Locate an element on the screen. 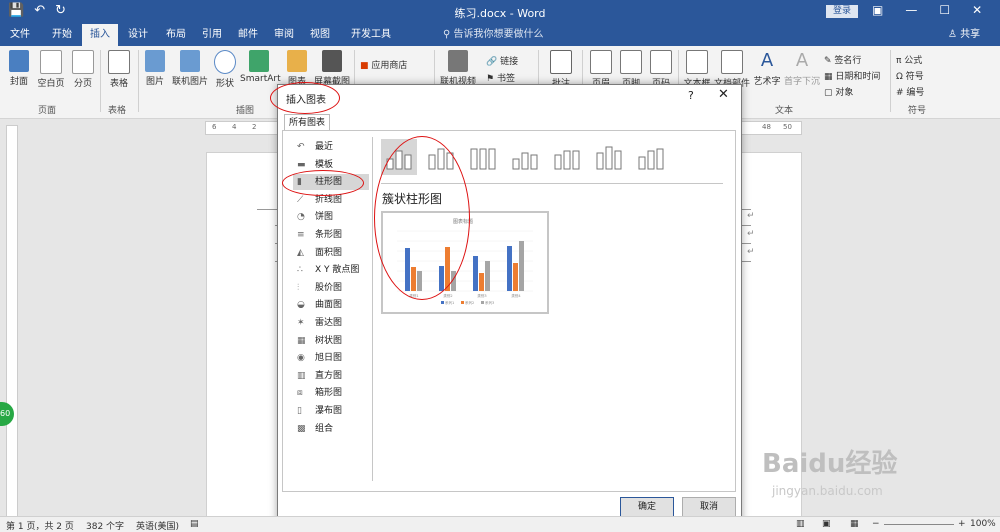  close-icon: ✕ is located at coordinates (977, 10).